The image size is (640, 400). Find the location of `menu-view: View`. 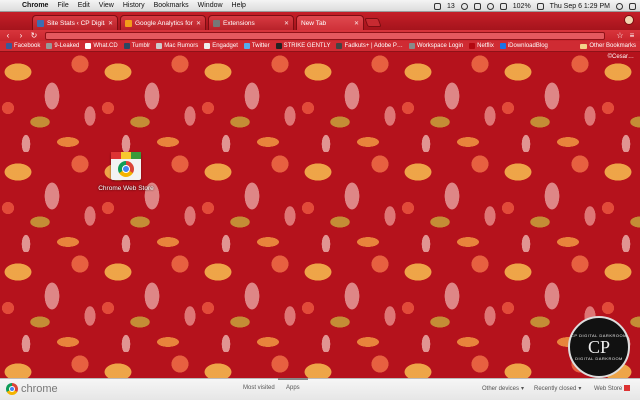

menu-view: View is located at coordinates (106, 5).